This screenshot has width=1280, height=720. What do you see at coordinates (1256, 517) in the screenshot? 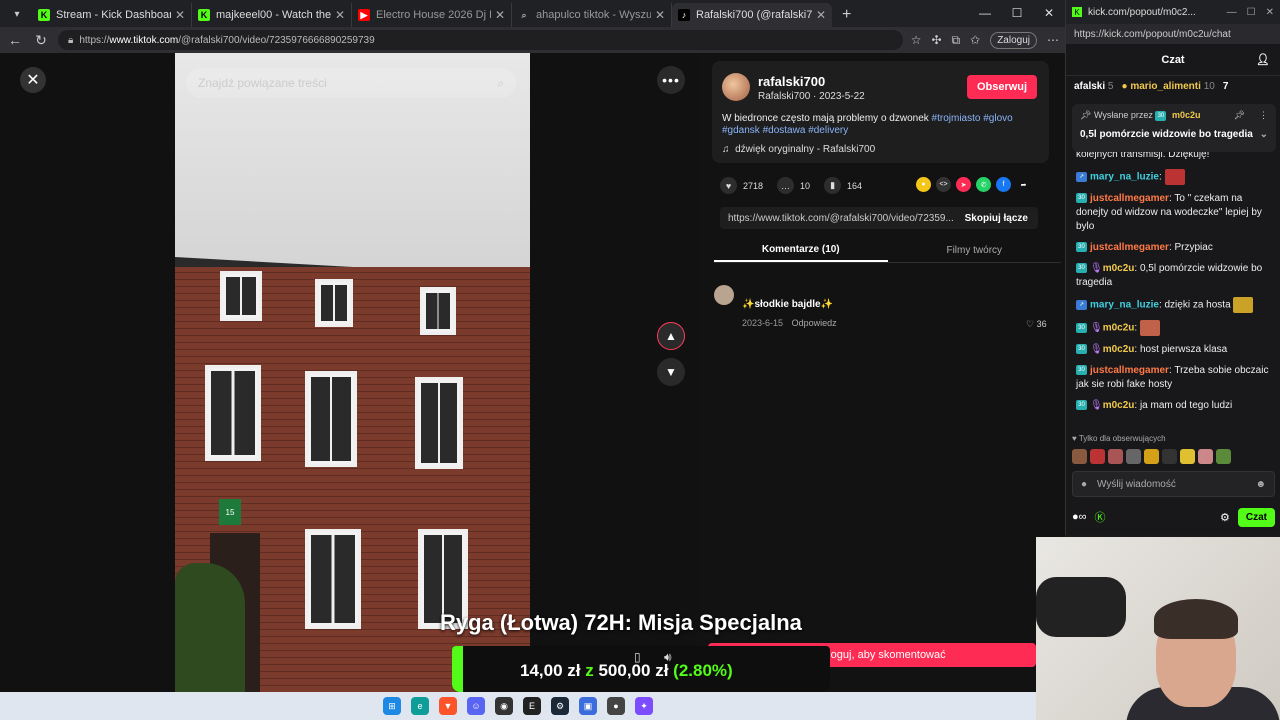
I see `chat-send-button: Czat` at bounding box center [1256, 517].